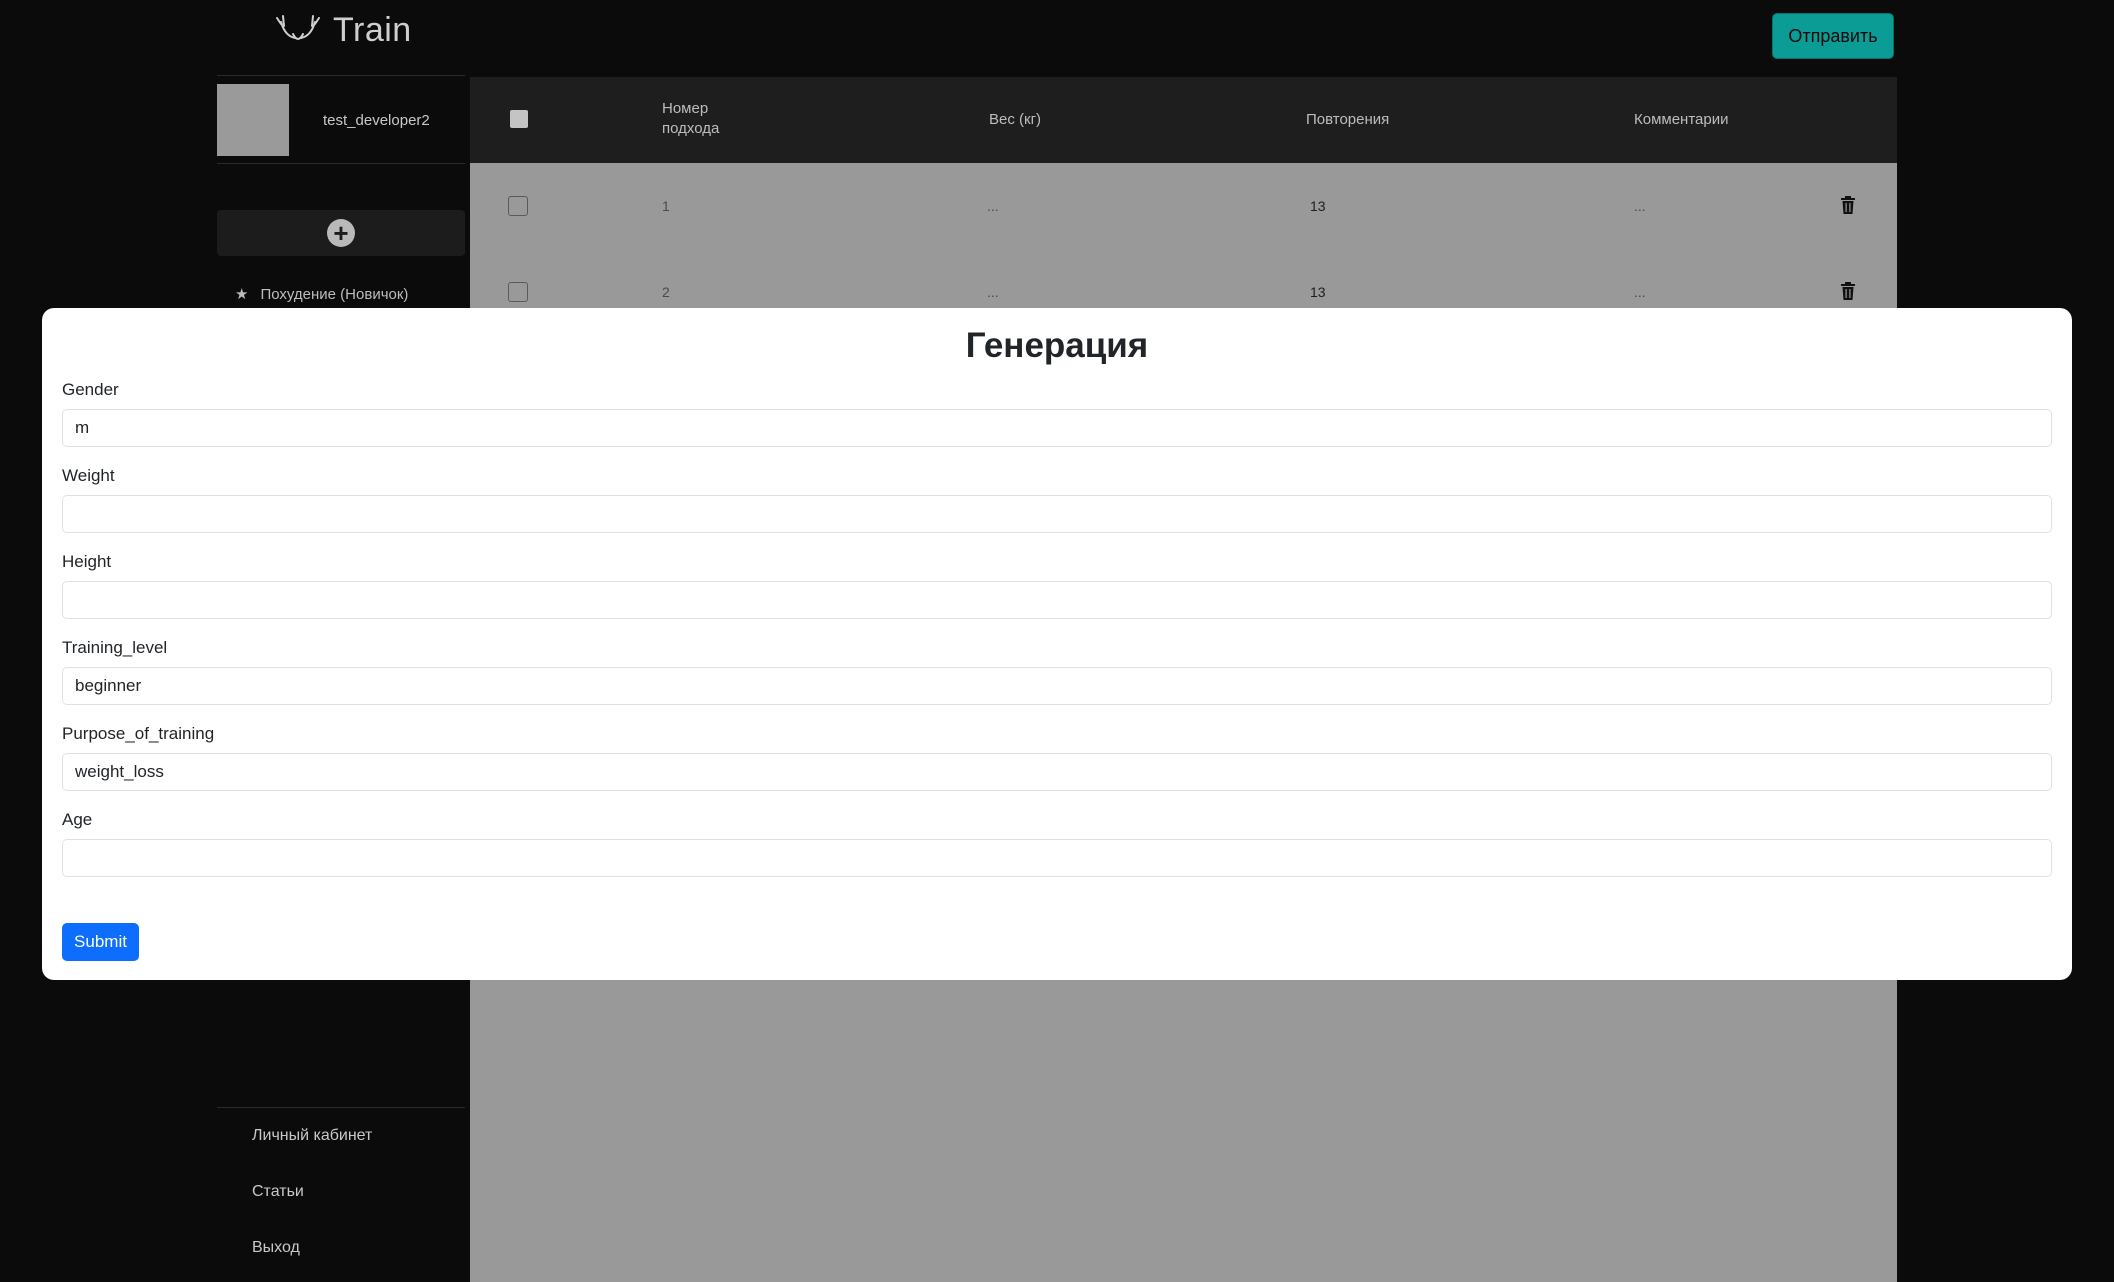  What do you see at coordinates (341, 1136) in the screenshot?
I see `sidebar-item-profile: Личный кабинет` at bounding box center [341, 1136].